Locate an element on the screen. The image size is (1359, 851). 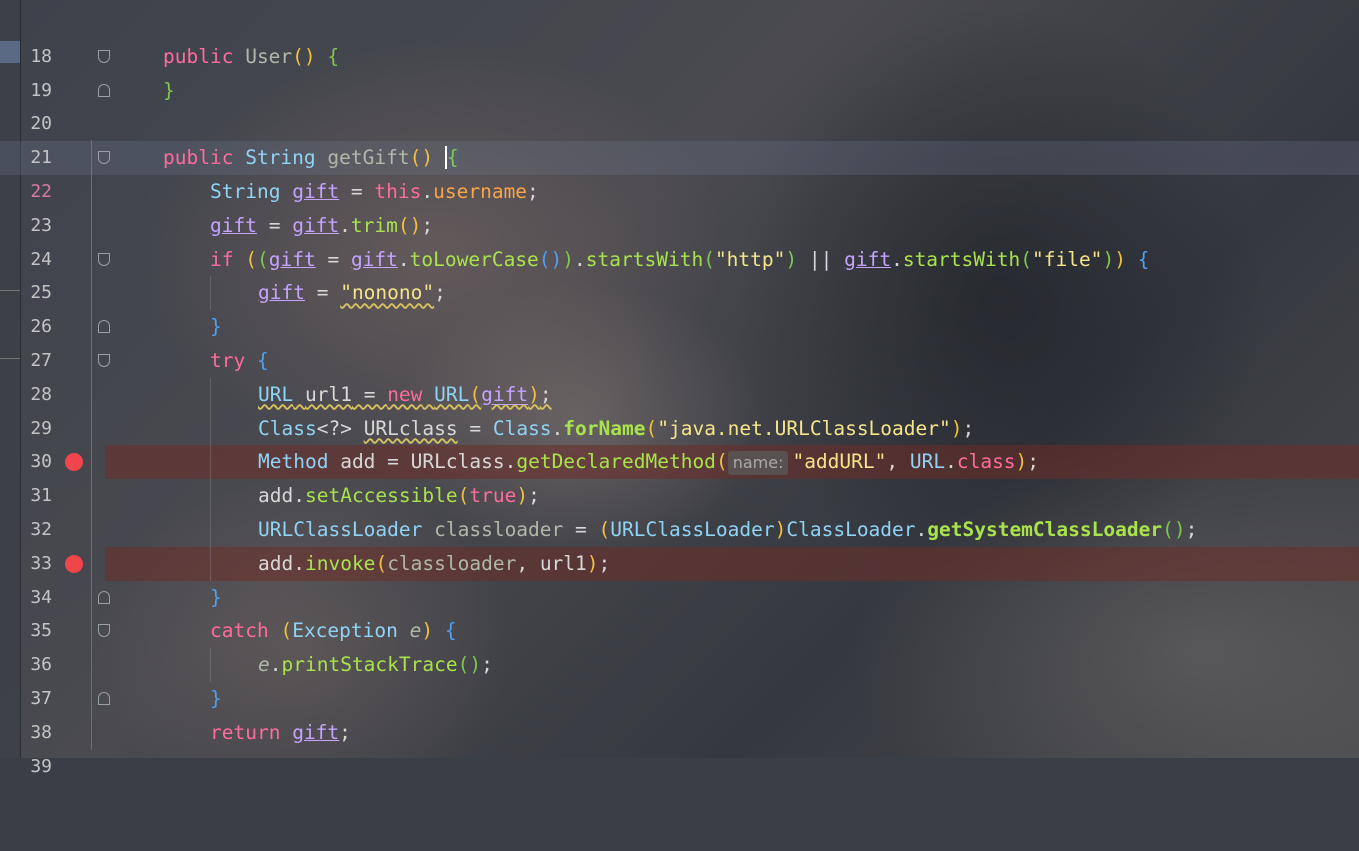
code-line-38: 38 } is located at coordinates (679, 712).